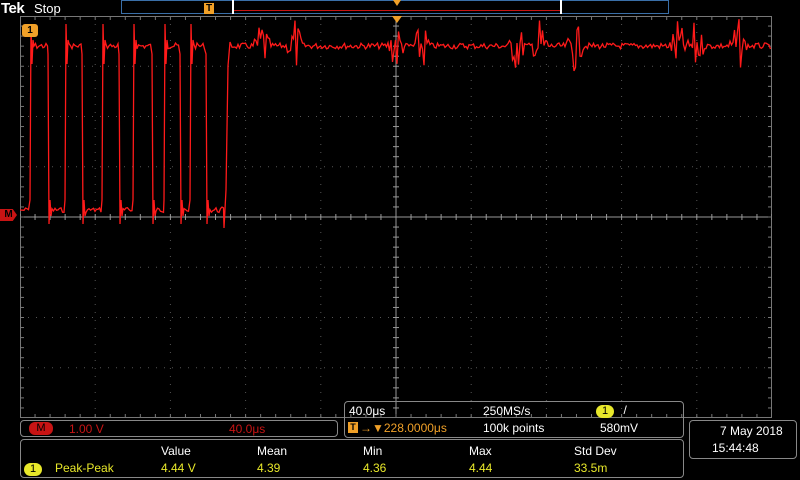  I want to click on expansion-point-icon, so click(397, 3).